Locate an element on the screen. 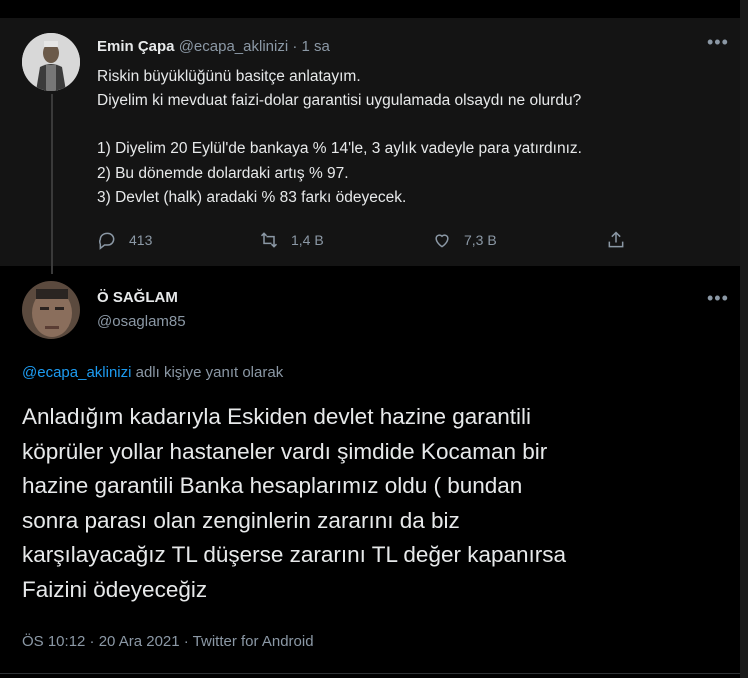 This screenshot has width=748, height=678. parent-tweet-time: 1 sa is located at coordinates (316, 46).